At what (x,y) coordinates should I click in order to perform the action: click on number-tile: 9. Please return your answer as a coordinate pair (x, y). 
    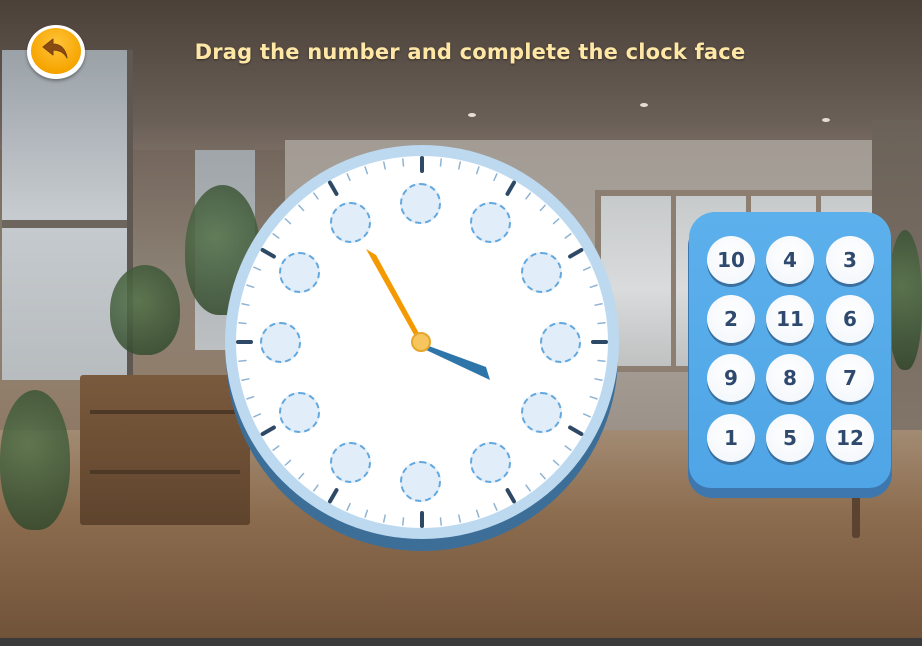
    Looking at the image, I should click on (731, 378).